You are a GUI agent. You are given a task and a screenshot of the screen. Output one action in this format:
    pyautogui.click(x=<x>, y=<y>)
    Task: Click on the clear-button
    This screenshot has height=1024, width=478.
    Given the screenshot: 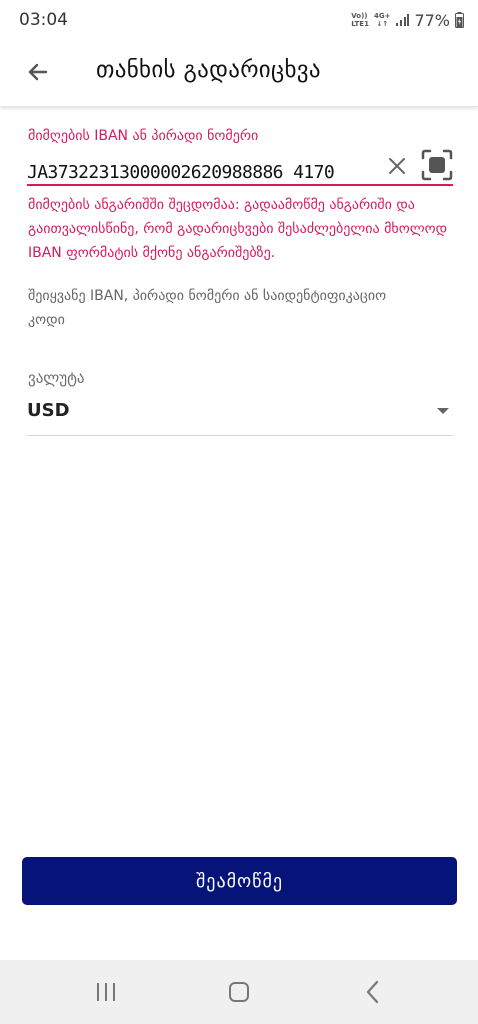 What is the action you would take?
    pyautogui.click(x=397, y=166)
    